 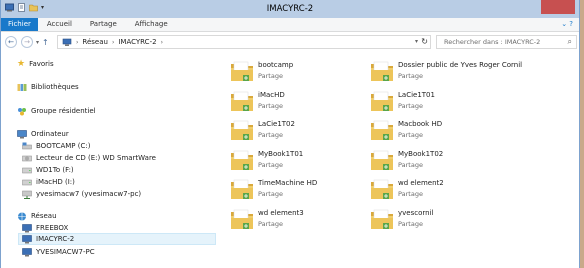 I want to click on back-button: ←, so click(x=11, y=42).